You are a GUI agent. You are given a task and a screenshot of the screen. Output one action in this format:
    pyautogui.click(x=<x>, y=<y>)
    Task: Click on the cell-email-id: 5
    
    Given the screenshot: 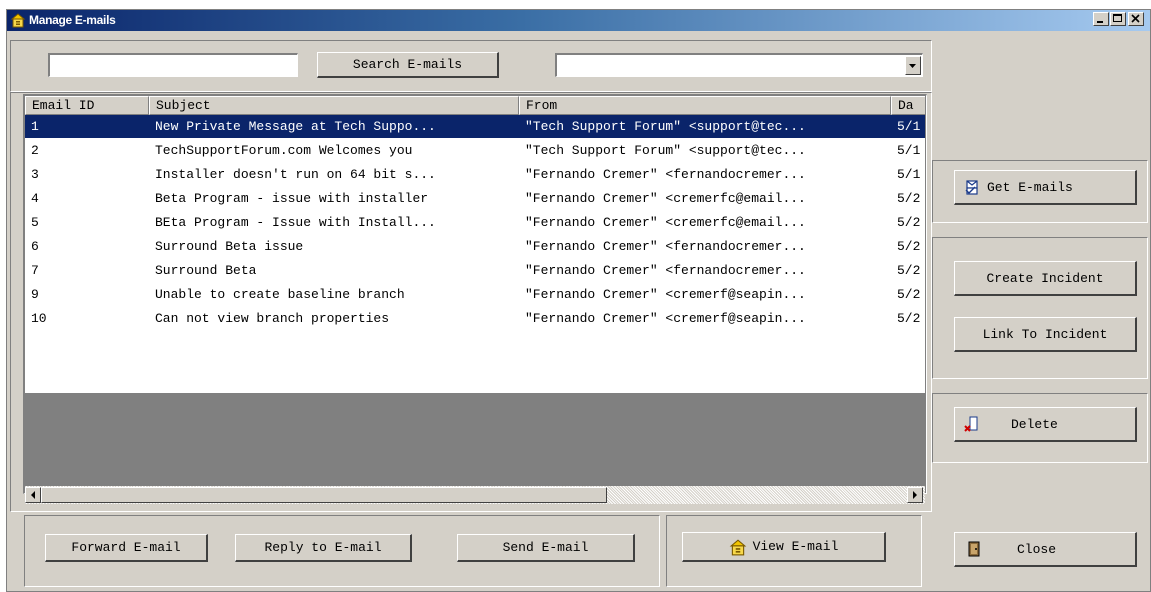 What is the action you would take?
    pyautogui.click(x=35, y=222)
    